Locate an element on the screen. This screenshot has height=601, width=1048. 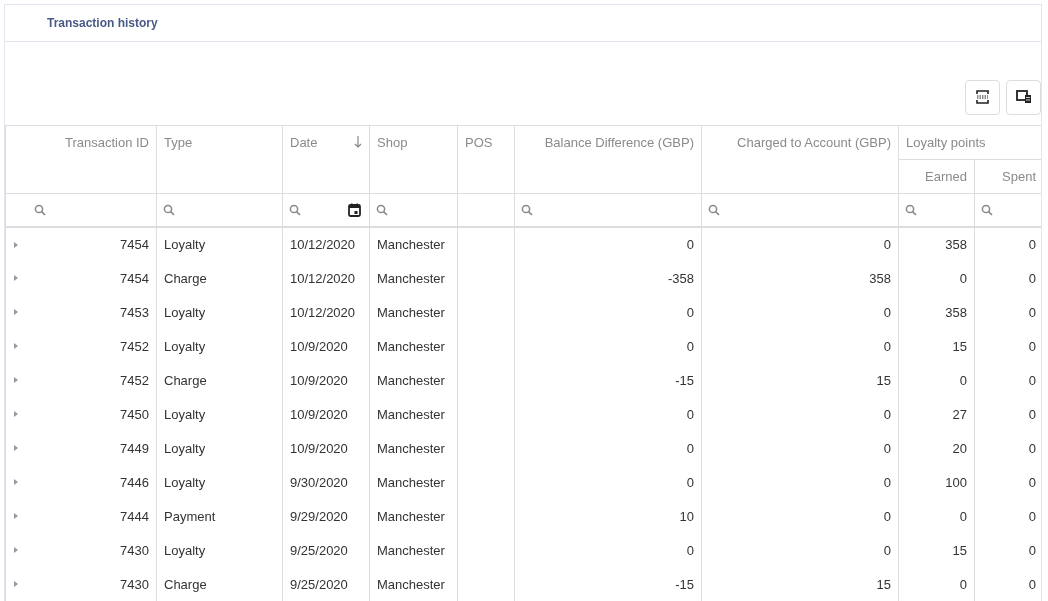
column-header: Type is located at coordinates (219, 159).